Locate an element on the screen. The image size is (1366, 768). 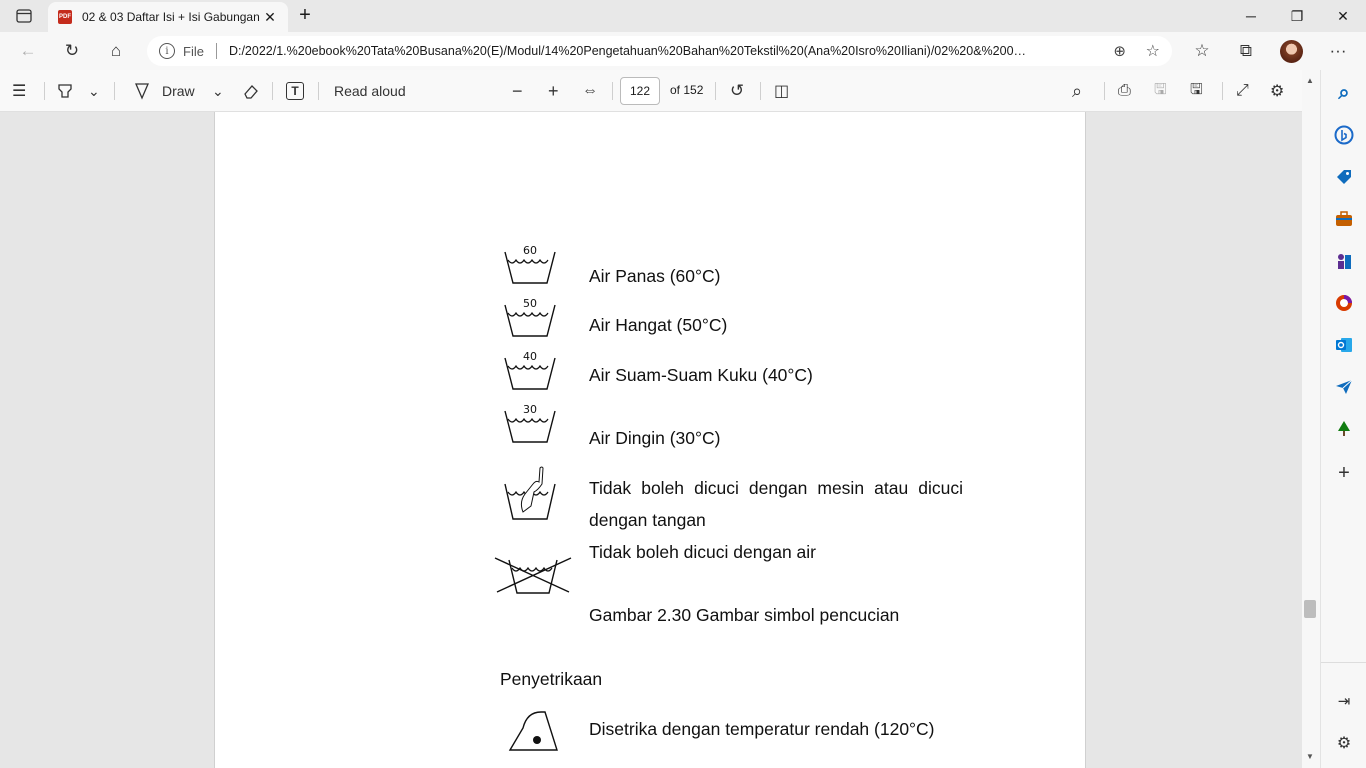
no-wash-text: Tidak boleh dicuci dengan air is located at coordinates (702, 552).